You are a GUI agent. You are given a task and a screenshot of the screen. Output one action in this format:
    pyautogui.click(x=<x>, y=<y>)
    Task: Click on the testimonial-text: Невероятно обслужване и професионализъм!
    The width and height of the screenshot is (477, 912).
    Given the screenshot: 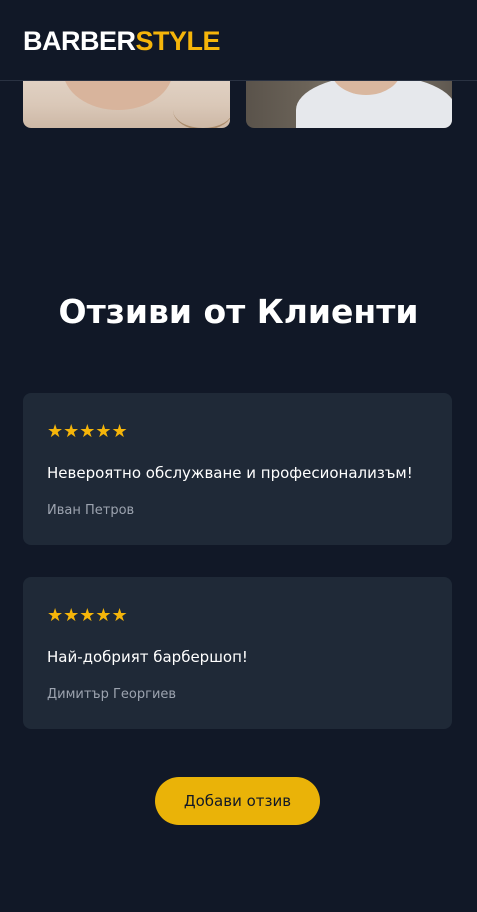 What is the action you would take?
    pyautogui.click(x=230, y=473)
    